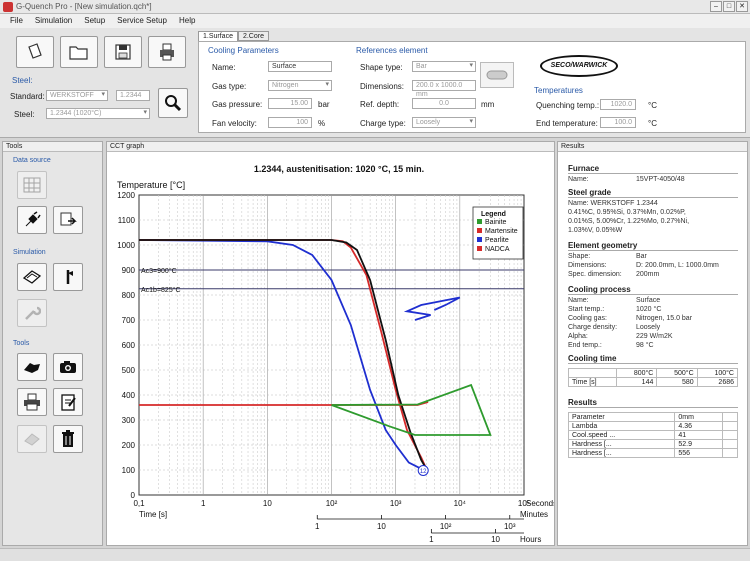 This screenshot has height=561, width=750. What do you see at coordinates (593, 327) in the screenshot?
I see `proc-charge-label: Charge density:` at bounding box center [593, 327].